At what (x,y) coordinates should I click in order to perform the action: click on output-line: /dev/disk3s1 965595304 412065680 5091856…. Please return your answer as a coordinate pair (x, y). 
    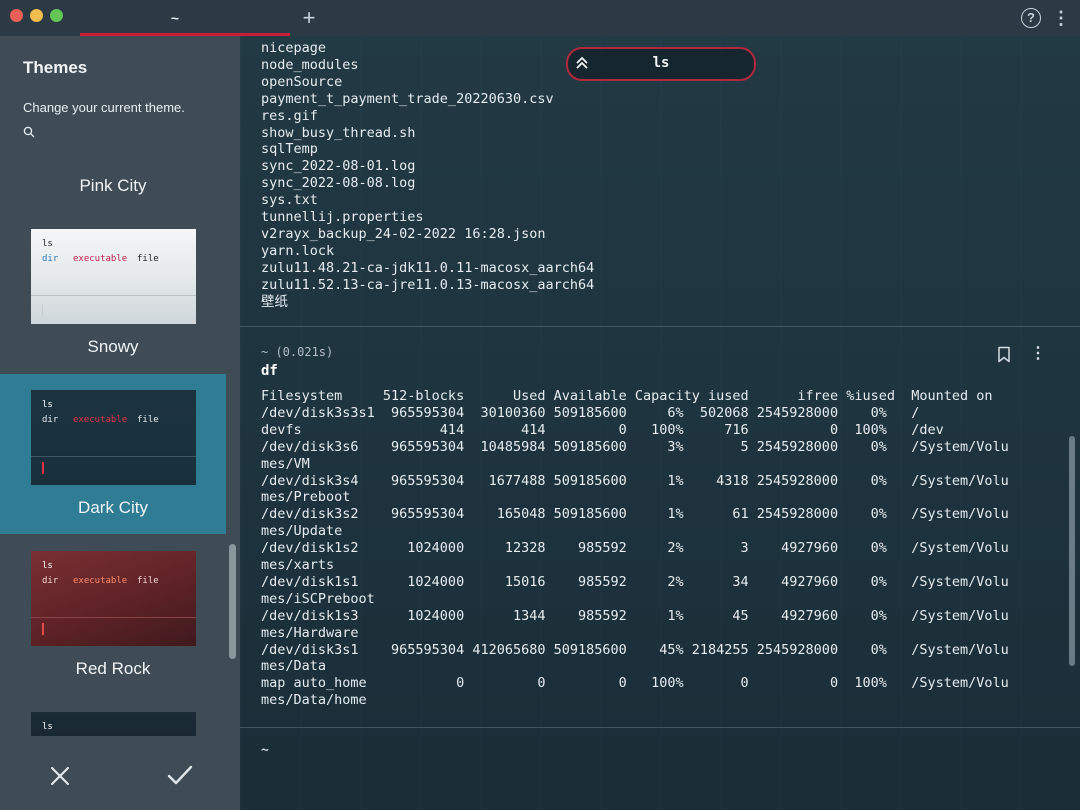
    Looking at the image, I should click on (635, 649).